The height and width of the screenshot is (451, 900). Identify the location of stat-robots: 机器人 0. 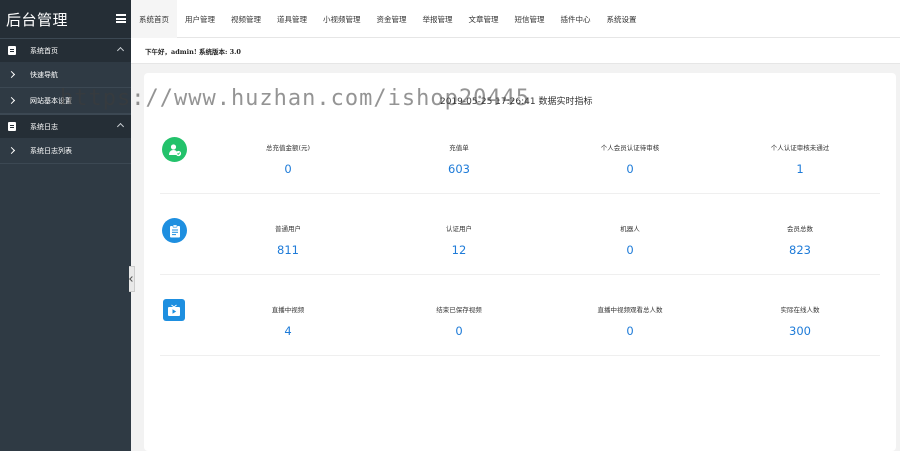
(630, 225).